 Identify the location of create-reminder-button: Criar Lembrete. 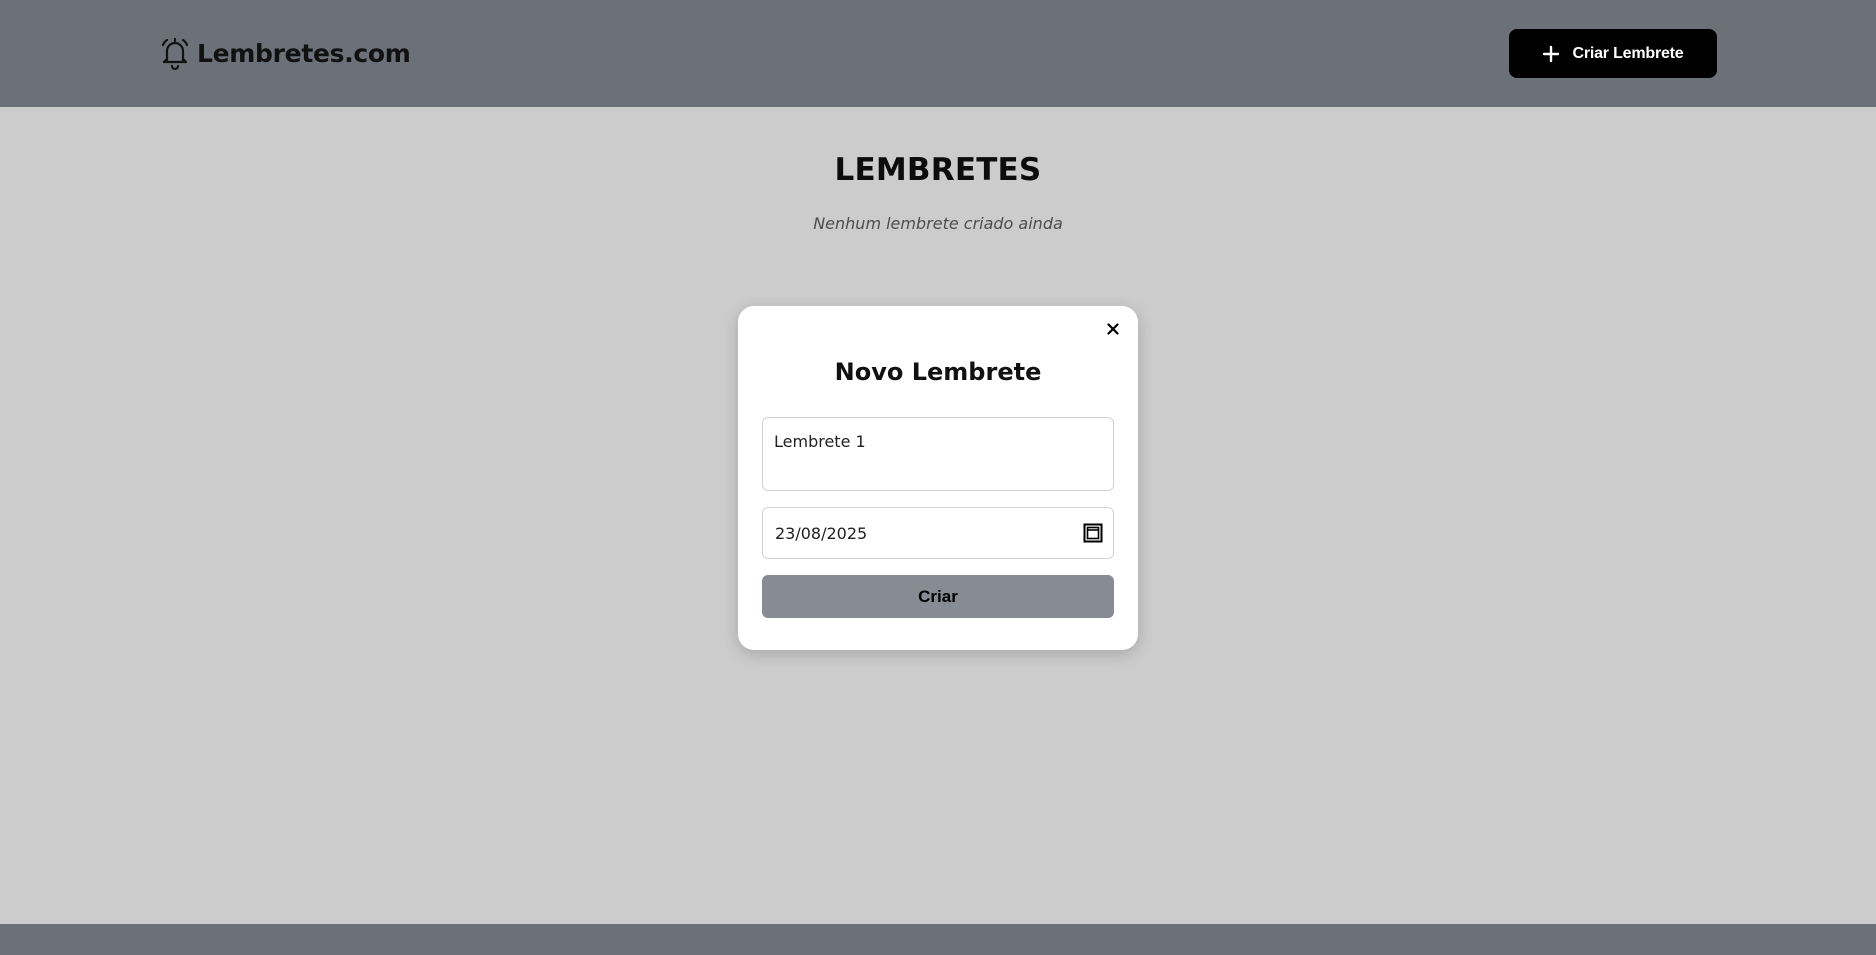
(1613, 53).